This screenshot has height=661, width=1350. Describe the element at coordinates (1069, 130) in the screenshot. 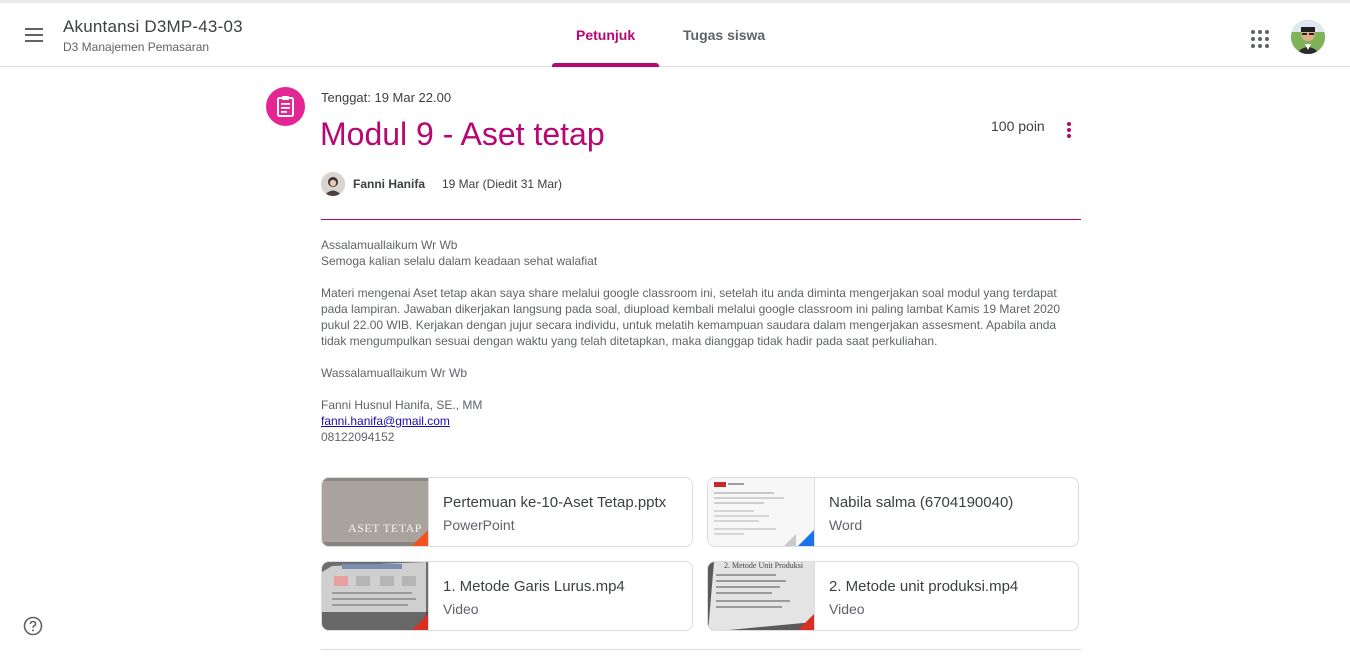

I see `more-options-icon` at that location.